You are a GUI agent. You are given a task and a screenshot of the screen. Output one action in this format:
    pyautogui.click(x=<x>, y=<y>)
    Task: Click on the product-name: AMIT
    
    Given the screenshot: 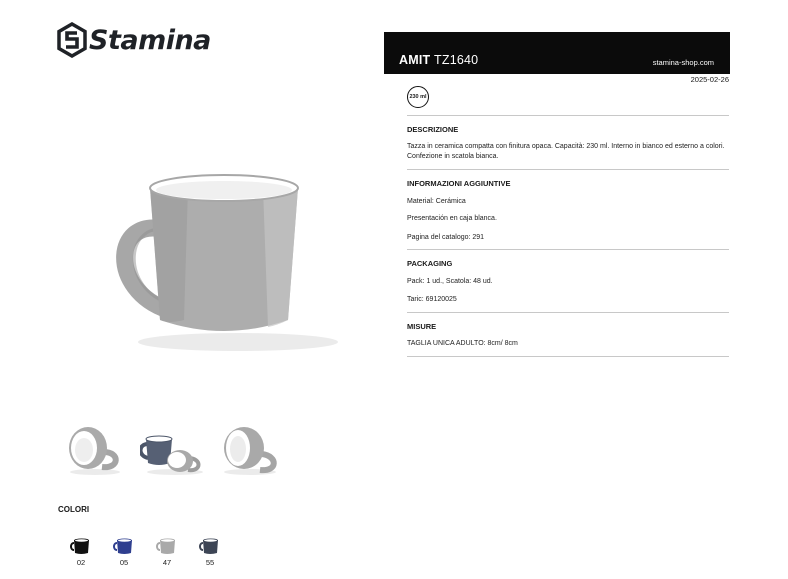 What is the action you would take?
    pyautogui.click(x=415, y=60)
    